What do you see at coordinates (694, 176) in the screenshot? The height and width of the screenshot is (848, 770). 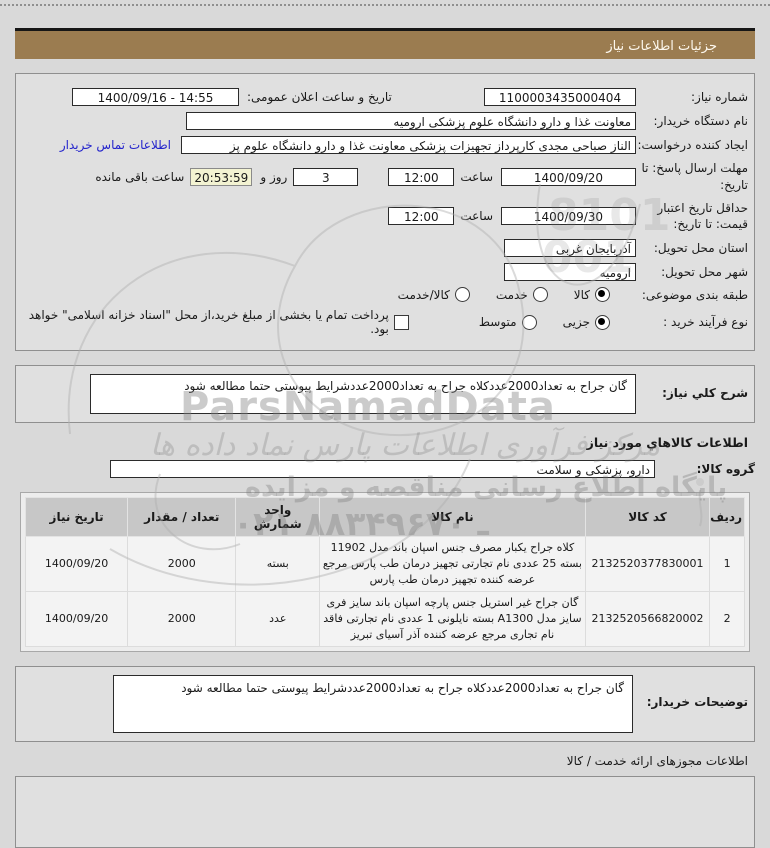 I see `reply-deadline-label: مهلت ارسال پاسخ: تا تاریخ:` at bounding box center [694, 176].